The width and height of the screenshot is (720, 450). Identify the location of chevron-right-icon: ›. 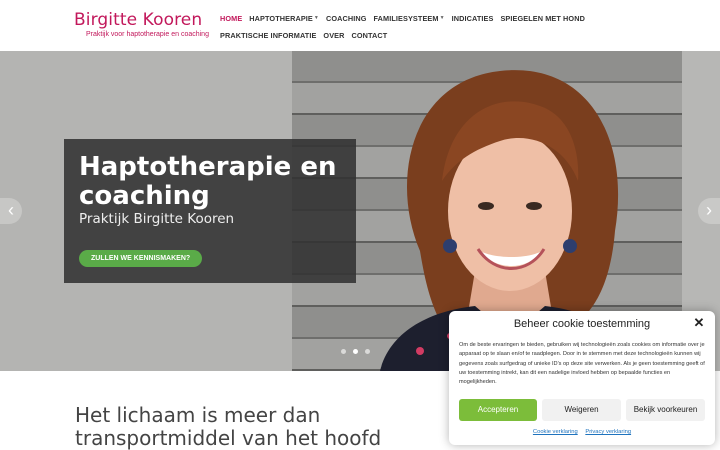
(709, 211).